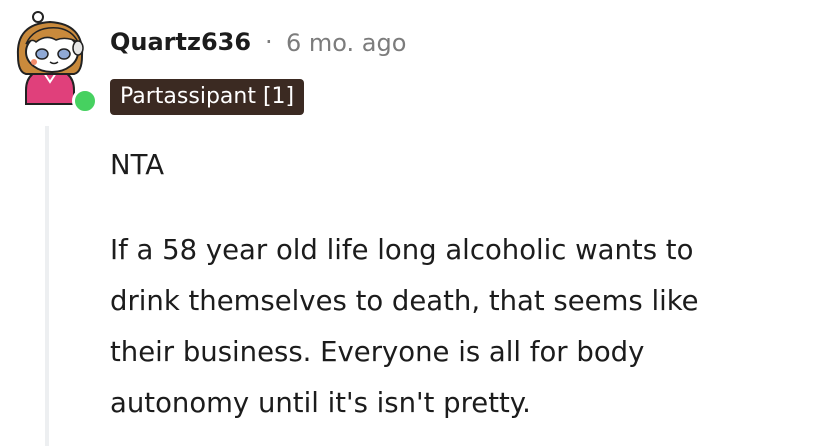 This screenshot has width=833, height=446. Describe the element at coordinates (137, 165) in the screenshot. I see `comment-paragraph: NTA` at that location.